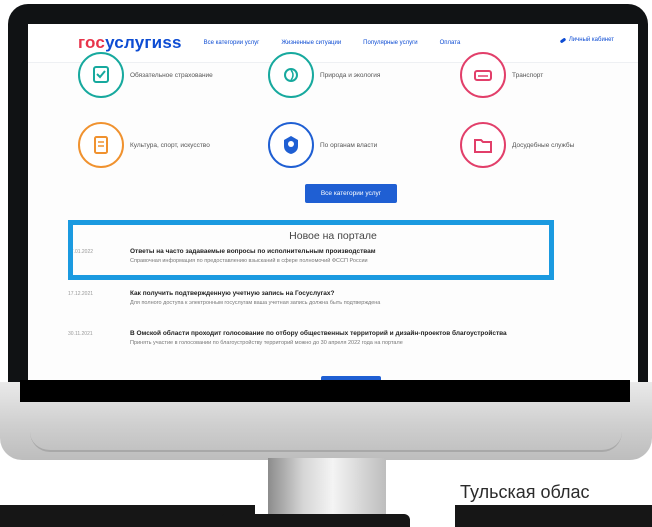 This screenshot has width=652, height=527. I want to click on category-transport: Транспорт, so click(501, 75).